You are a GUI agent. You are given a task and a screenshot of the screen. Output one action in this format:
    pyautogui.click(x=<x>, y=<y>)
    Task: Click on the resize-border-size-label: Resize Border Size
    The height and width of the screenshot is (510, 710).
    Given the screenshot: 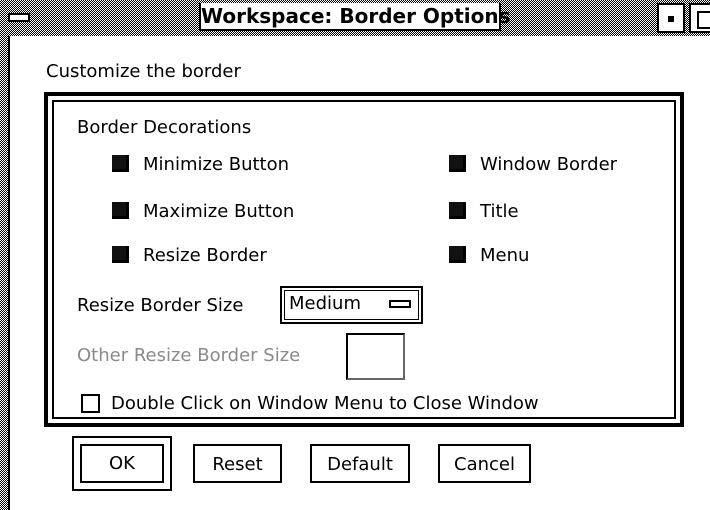 What is the action you would take?
    pyautogui.click(x=160, y=305)
    